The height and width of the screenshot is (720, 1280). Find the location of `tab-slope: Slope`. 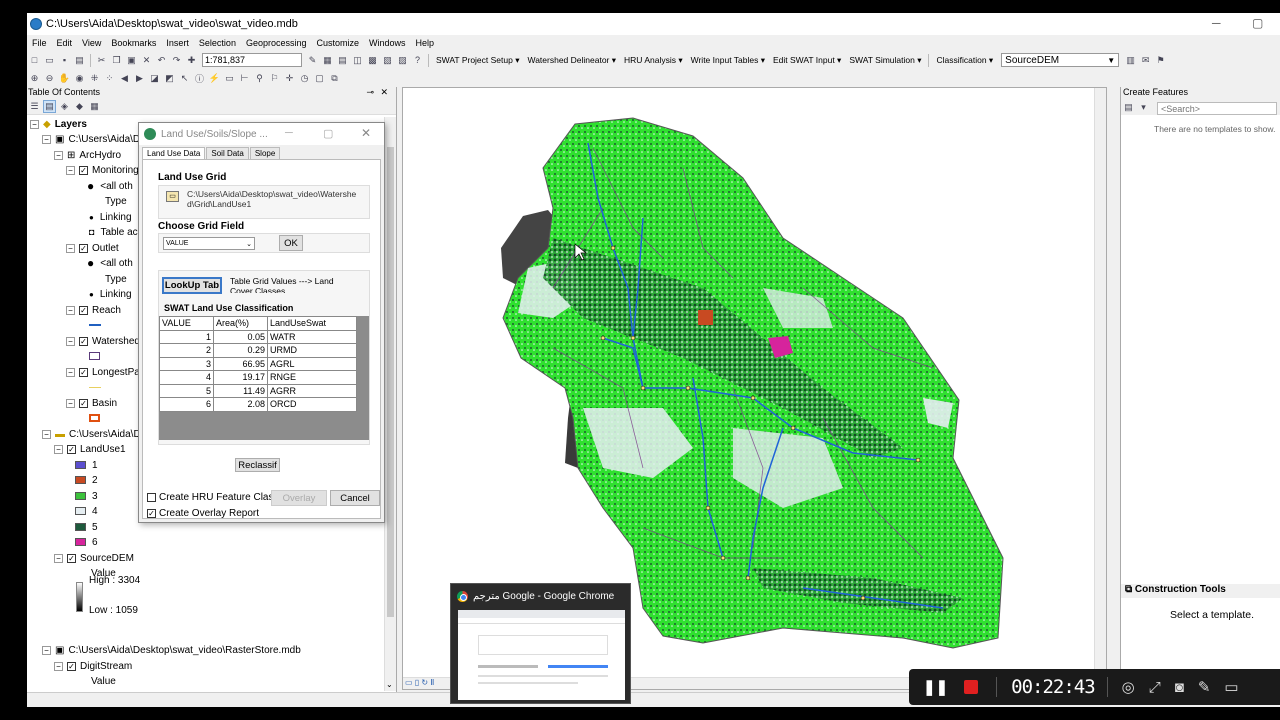

tab-slope: Slope is located at coordinates (265, 153).